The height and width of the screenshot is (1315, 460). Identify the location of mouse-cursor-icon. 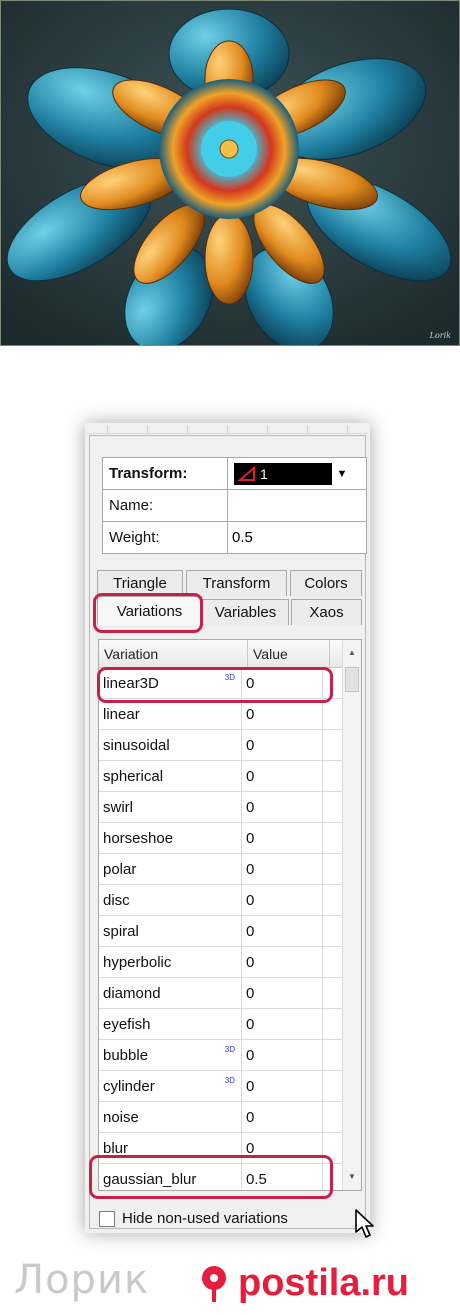
(364, 1223).